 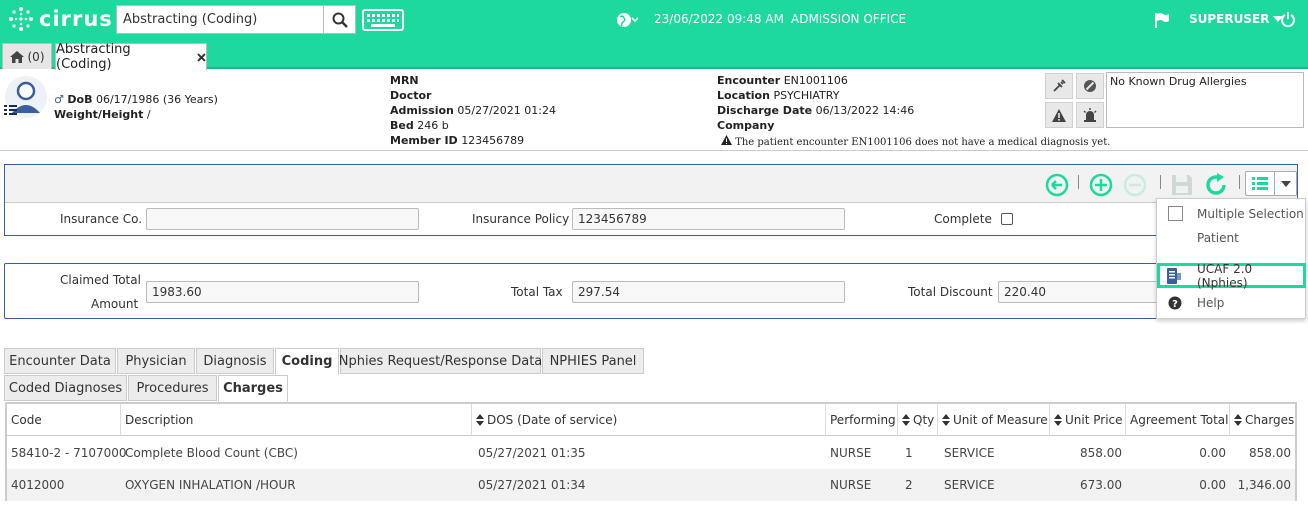 I want to click on tab-physician: Physician, so click(x=156, y=361).